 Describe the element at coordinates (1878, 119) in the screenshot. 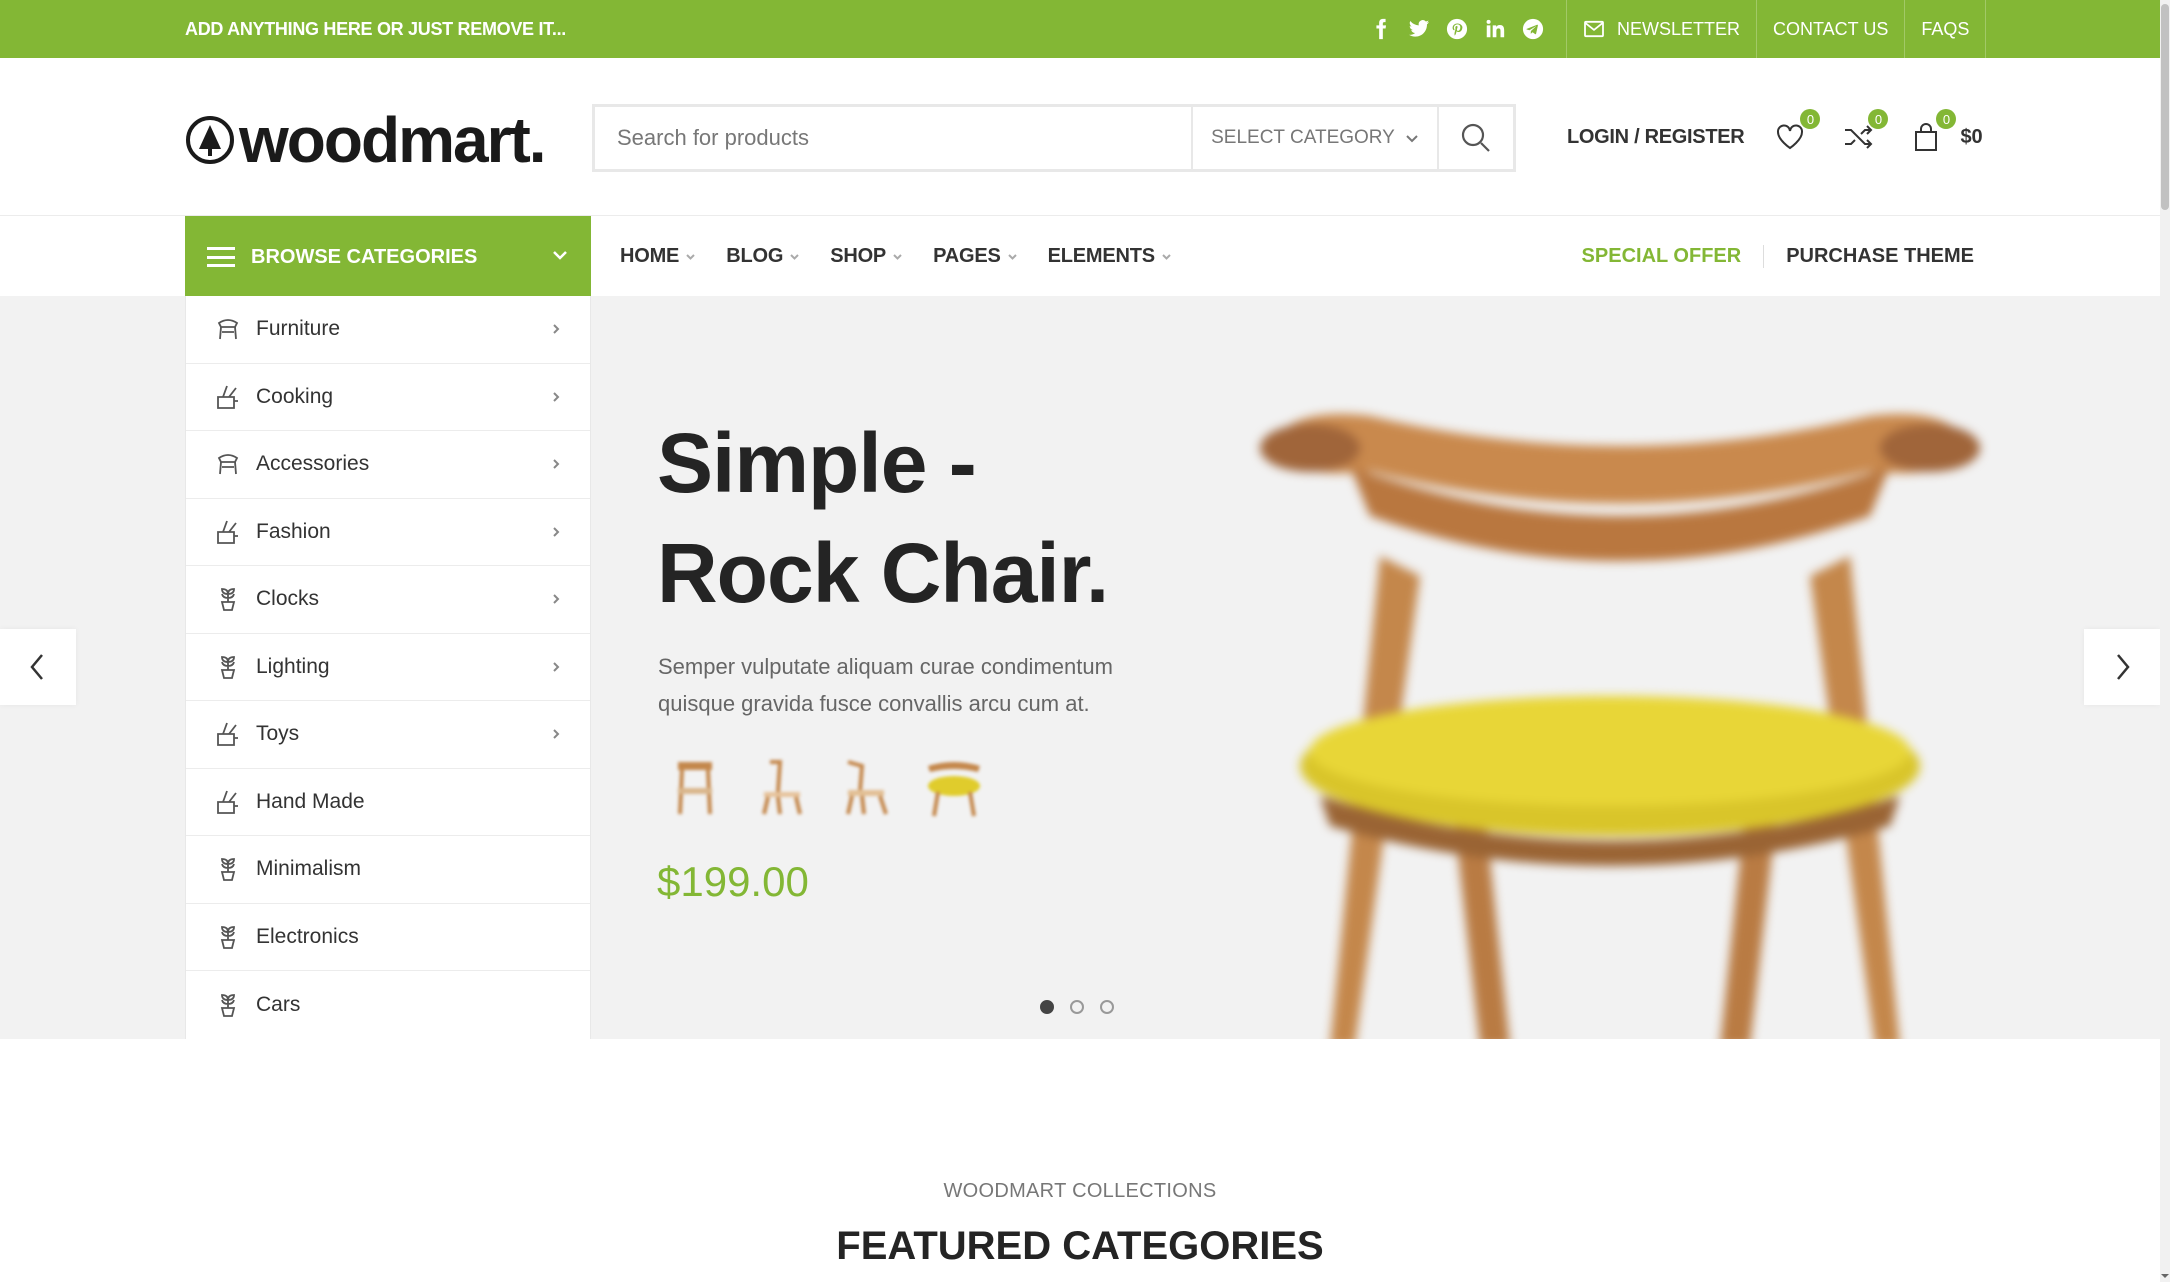

I see `compare-count: 0` at that location.